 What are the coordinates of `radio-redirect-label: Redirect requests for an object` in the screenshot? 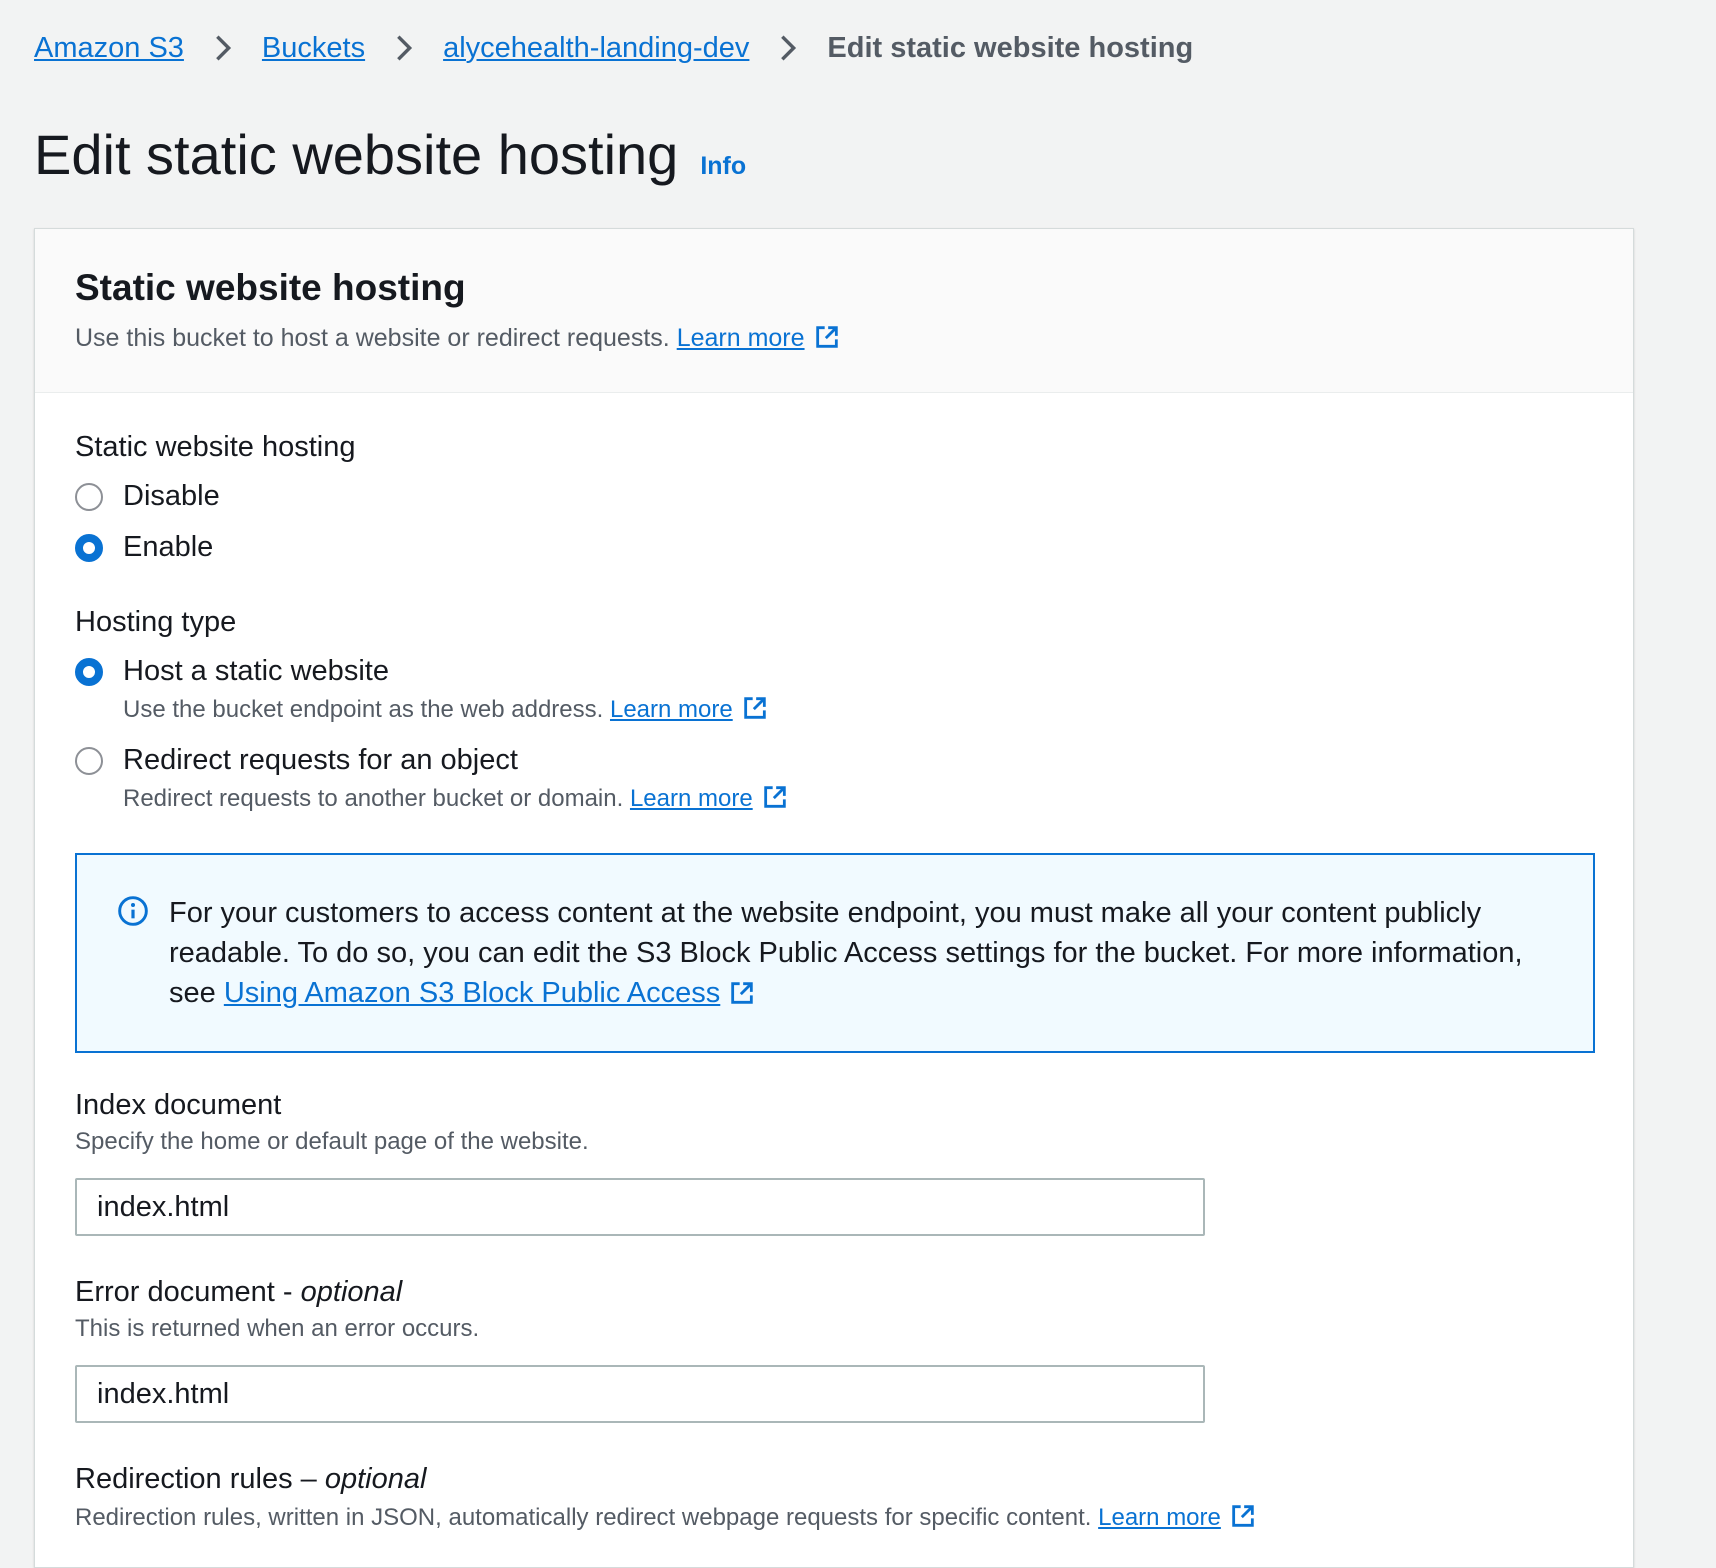 It's located at (320, 760).